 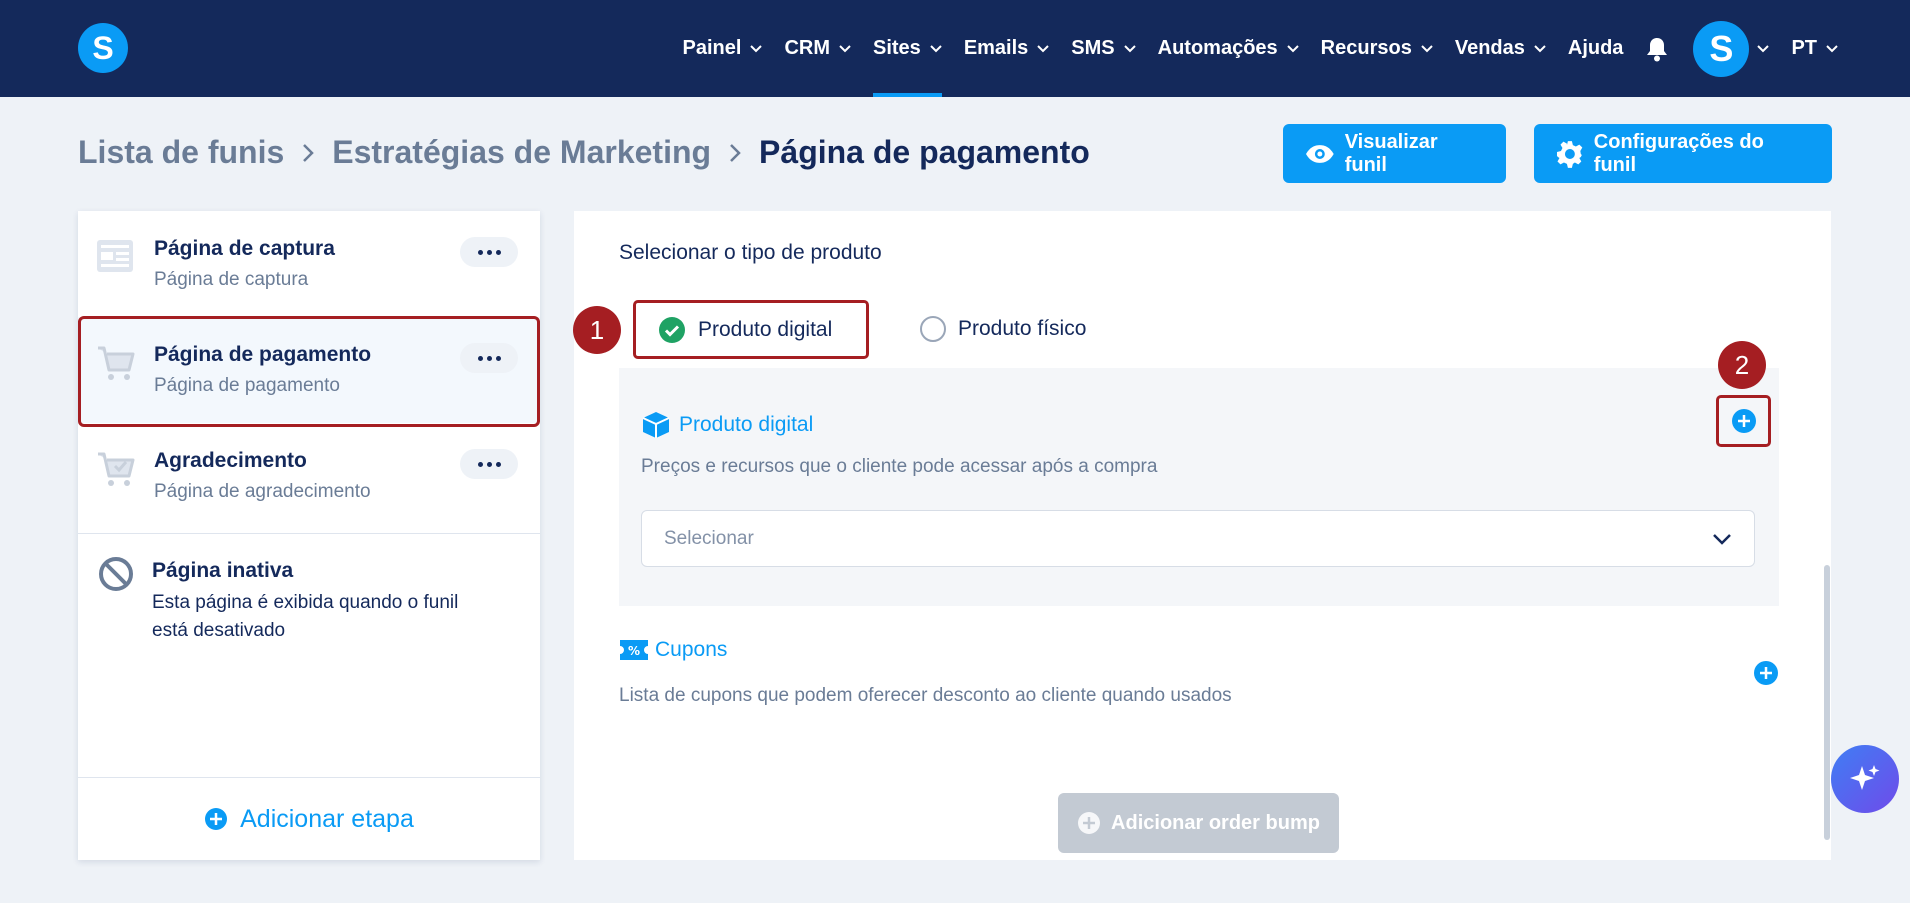 I want to click on coupons-title: % Cupons, so click(x=673, y=650).